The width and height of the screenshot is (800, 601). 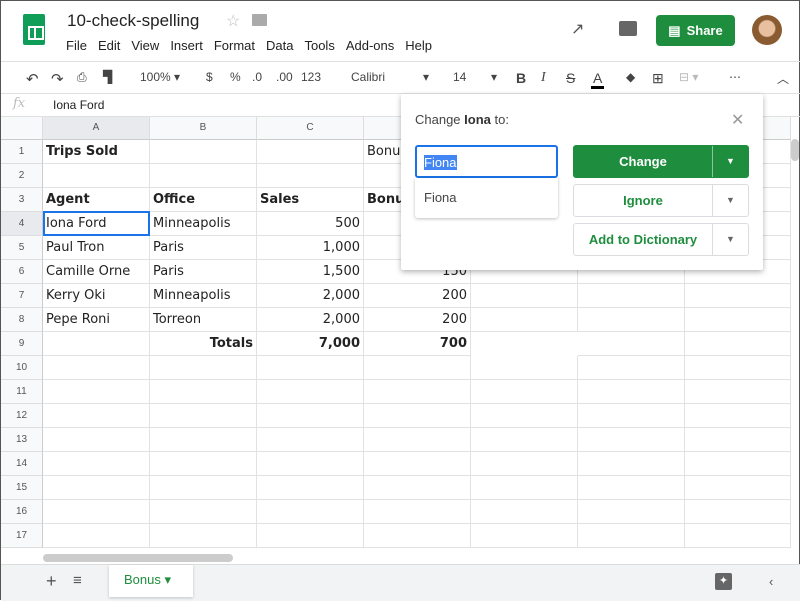 I want to click on share-button: ▤ Share, so click(x=695, y=30).